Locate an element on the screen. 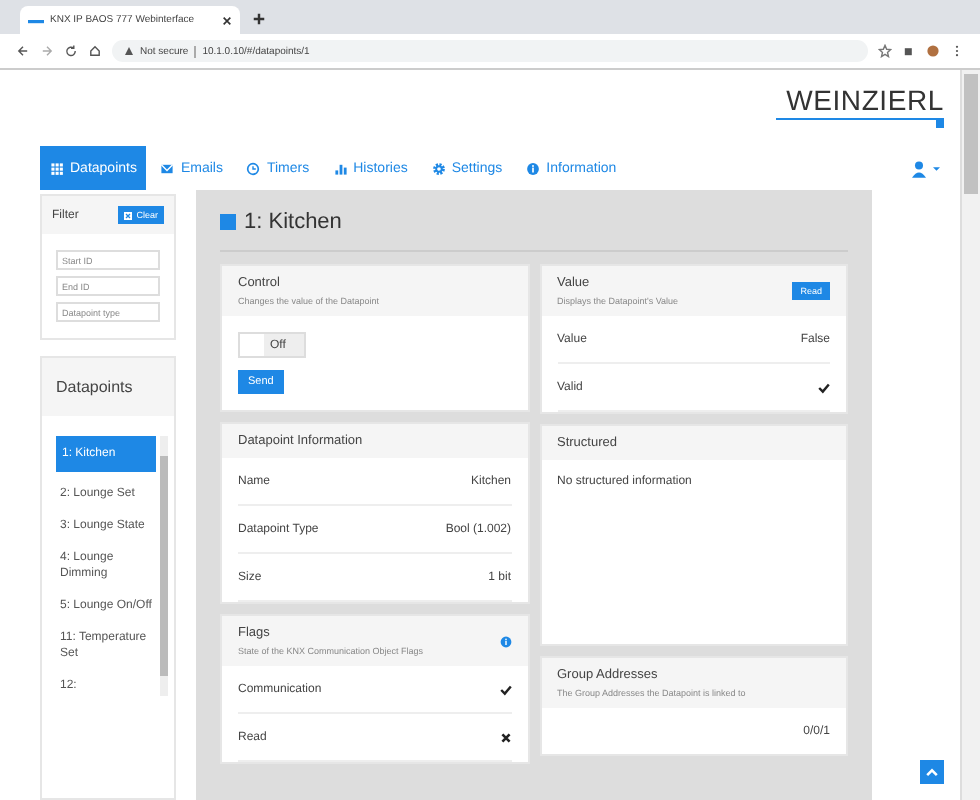 This screenshot has width=980, height=800. chevron-up-icon is located at coordinates (932, 772).